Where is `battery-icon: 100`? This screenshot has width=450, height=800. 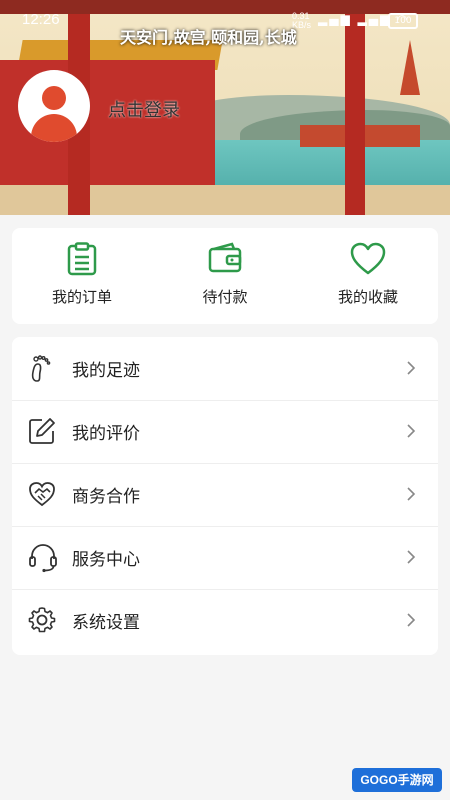
battery-icon: 100 is located at coordinates (403, 21).